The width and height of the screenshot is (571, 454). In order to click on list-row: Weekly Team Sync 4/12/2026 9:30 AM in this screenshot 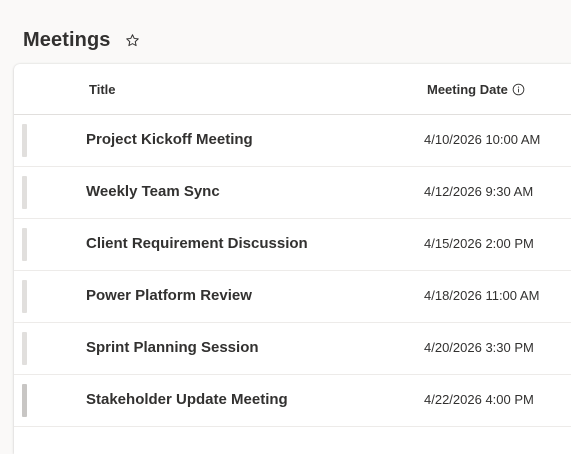, I will do `click(292, 193)`.